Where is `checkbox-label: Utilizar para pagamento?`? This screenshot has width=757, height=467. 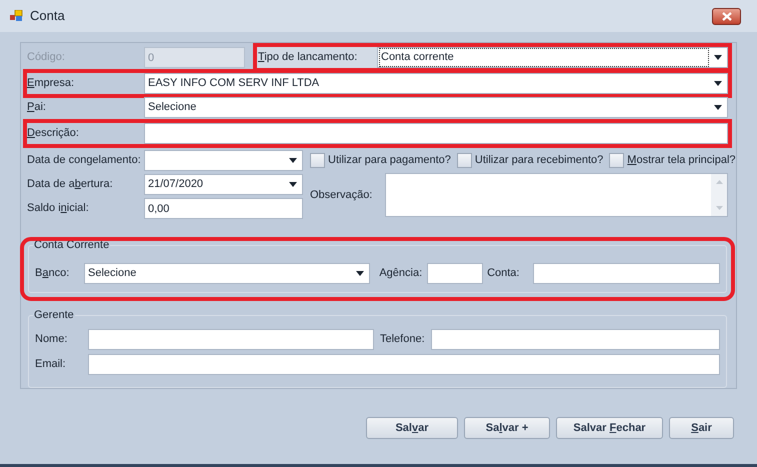
checkbox-label: Utilizar para pagamento? is located at coordinates (389, 160).